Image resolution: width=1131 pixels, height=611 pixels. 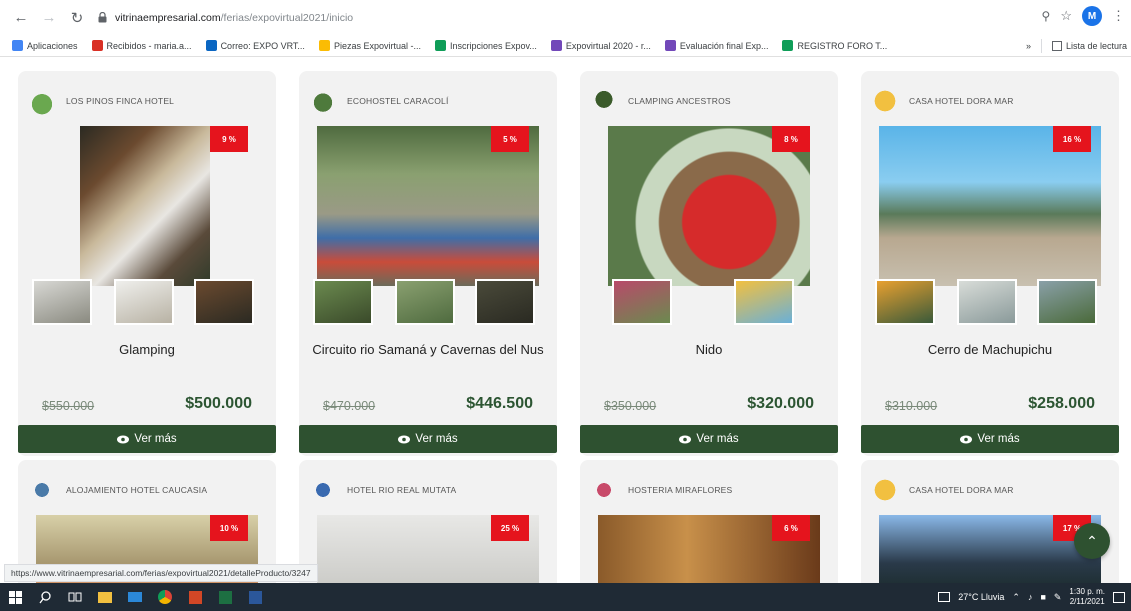 I want to click on product-card: HOTEL RIO REAL MUTATA 25 %, so click(x=428, y=521).